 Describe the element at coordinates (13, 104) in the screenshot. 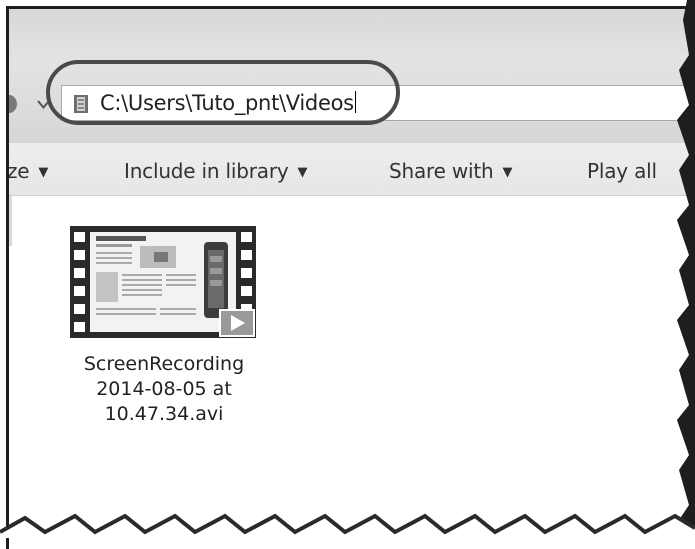

I see `back-button` at that location.